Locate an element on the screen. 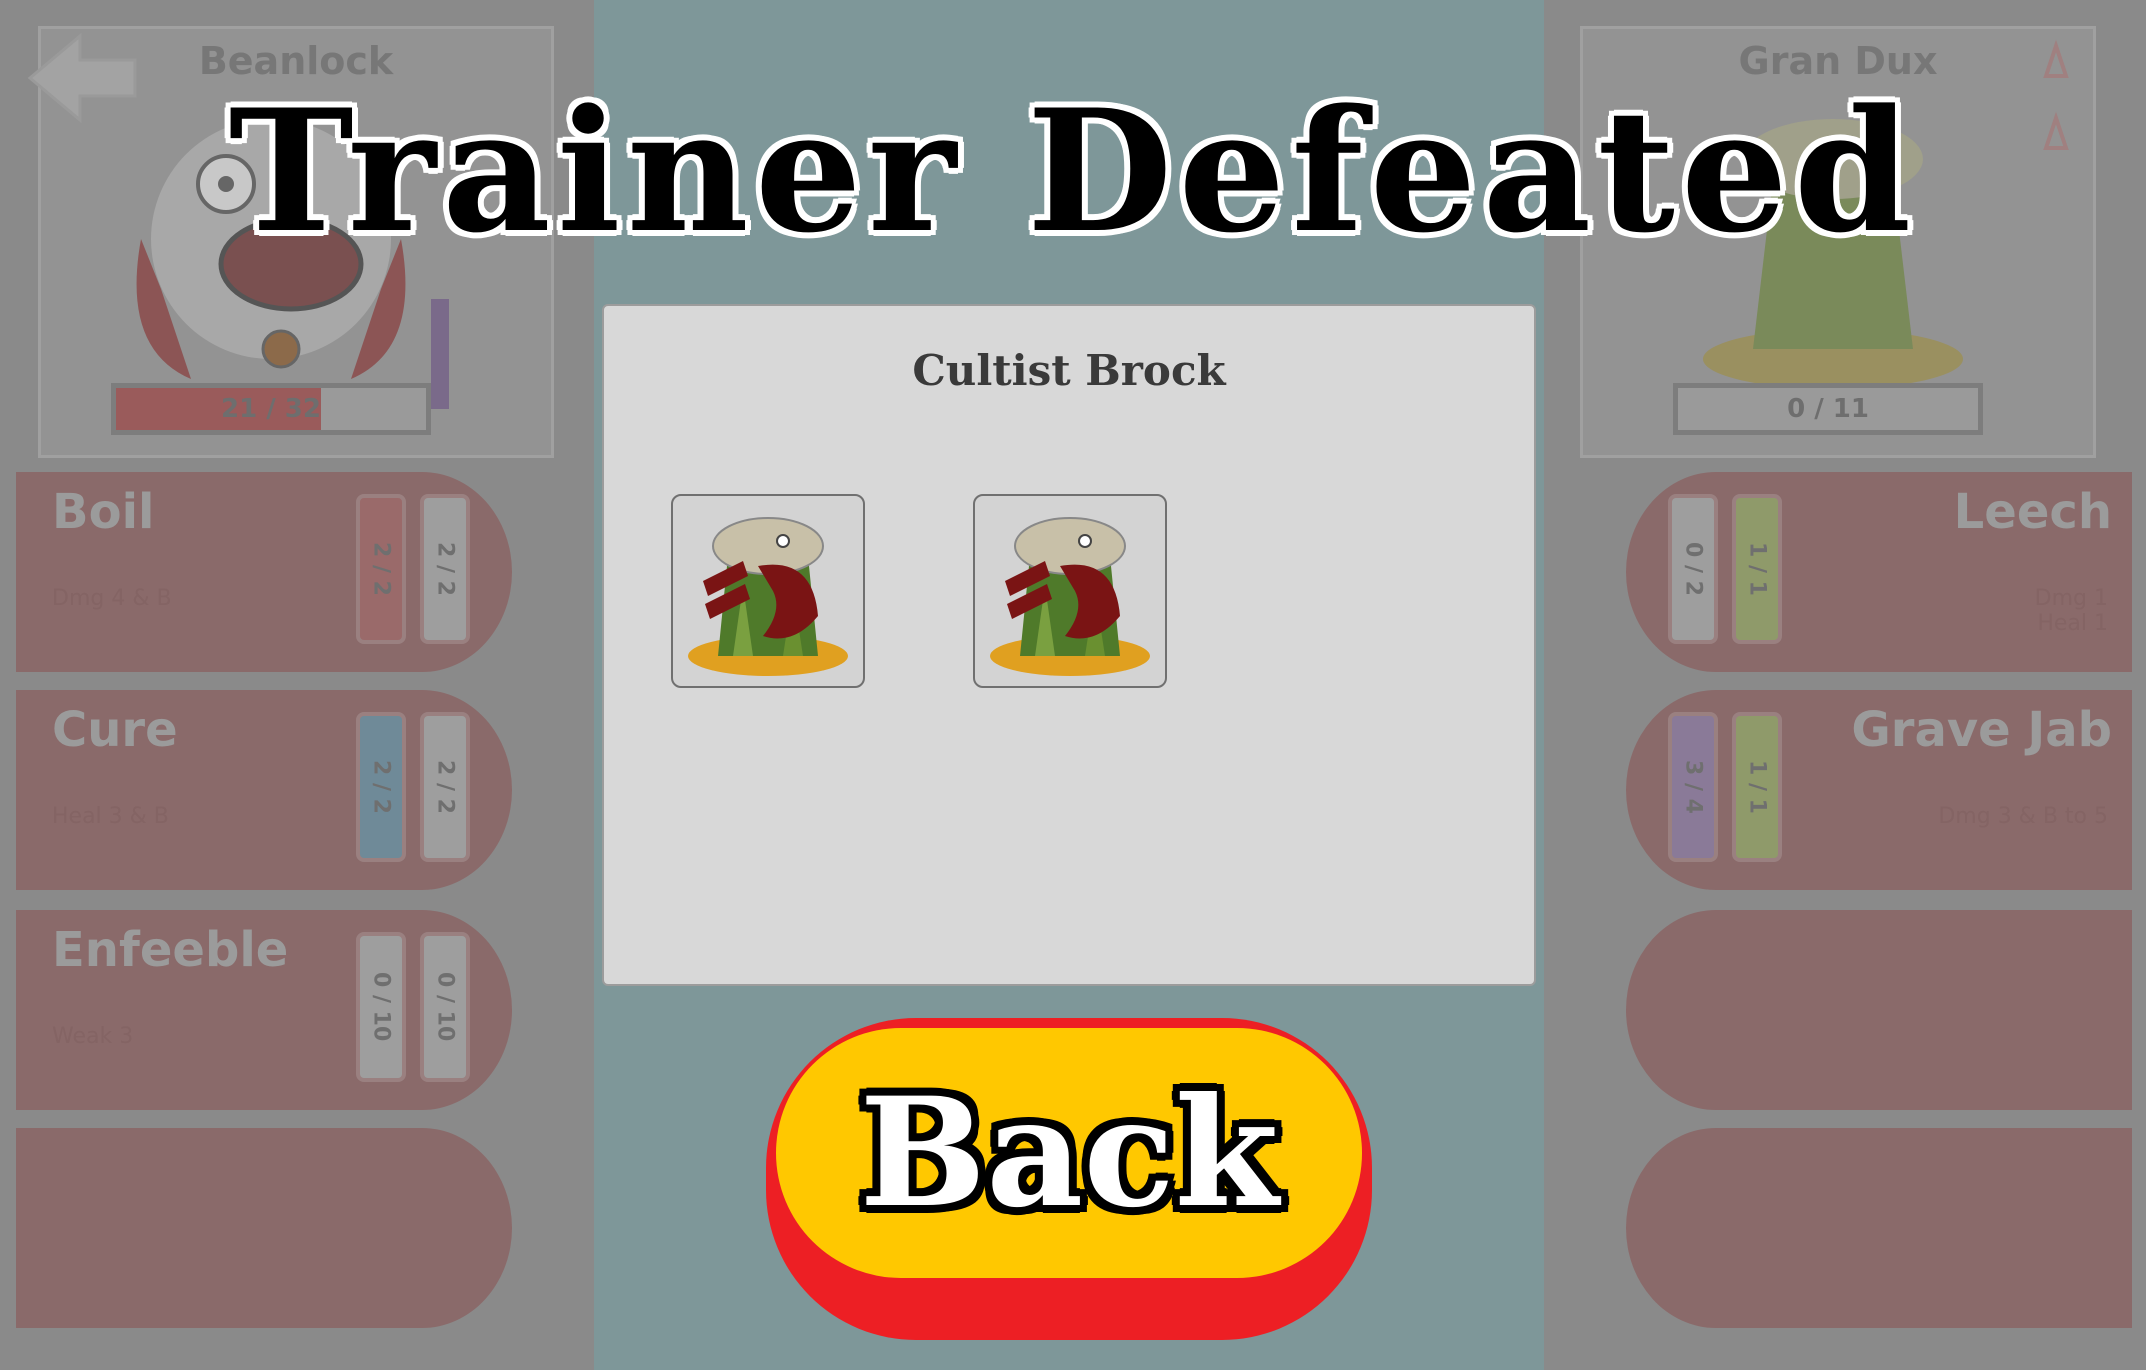  move-description: Weak 3 is located at coordinates (93, 1036).